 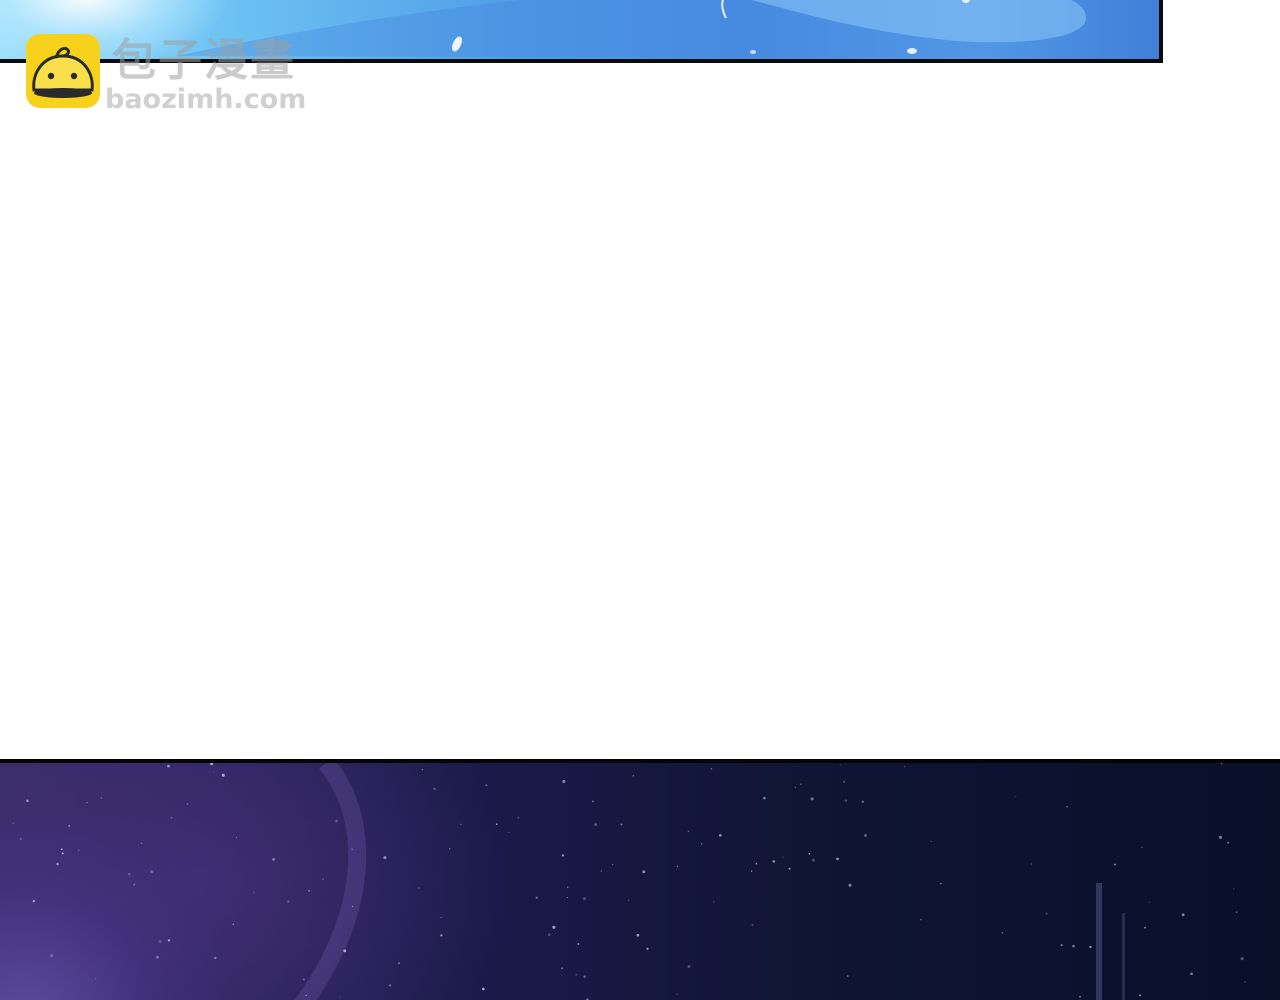 I want to click on watermark-logo: 包子漫畫 baozimh.com, so click(x=171, y=74).